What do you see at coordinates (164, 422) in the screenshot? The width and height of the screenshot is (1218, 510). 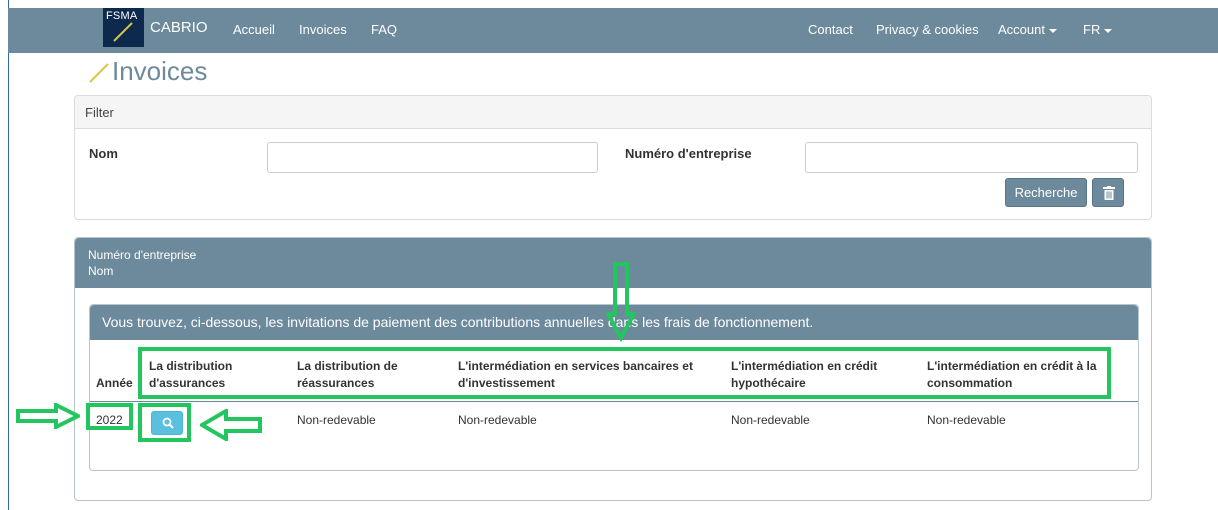 I see `view-button-highlight-box` at bounding box center [164, 422].